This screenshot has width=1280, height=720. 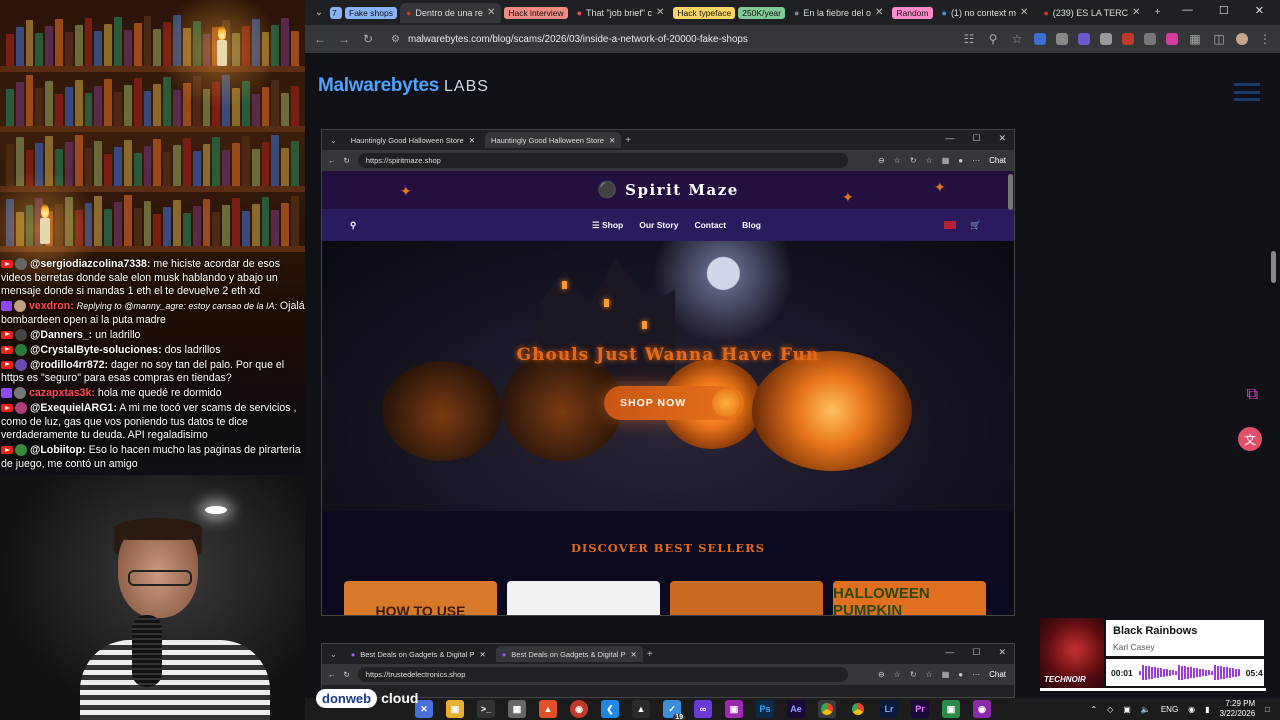 I want to click on browser-tab: ● (239) ES LA TERC ✕, so click(x=1091, y=13).